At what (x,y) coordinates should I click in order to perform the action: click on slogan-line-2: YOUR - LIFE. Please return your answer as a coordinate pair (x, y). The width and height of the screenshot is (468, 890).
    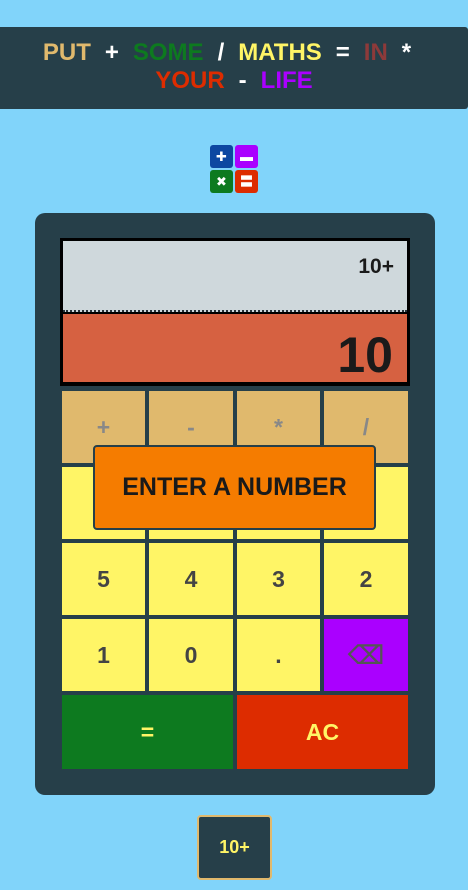
    Looking at the image, I should click on (234, 81).